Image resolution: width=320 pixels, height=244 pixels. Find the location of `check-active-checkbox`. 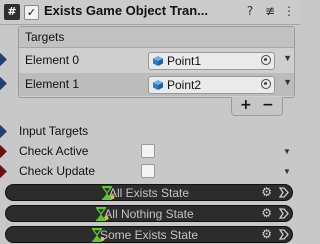

check-active-checkbox is located at coordinates (148, 151).